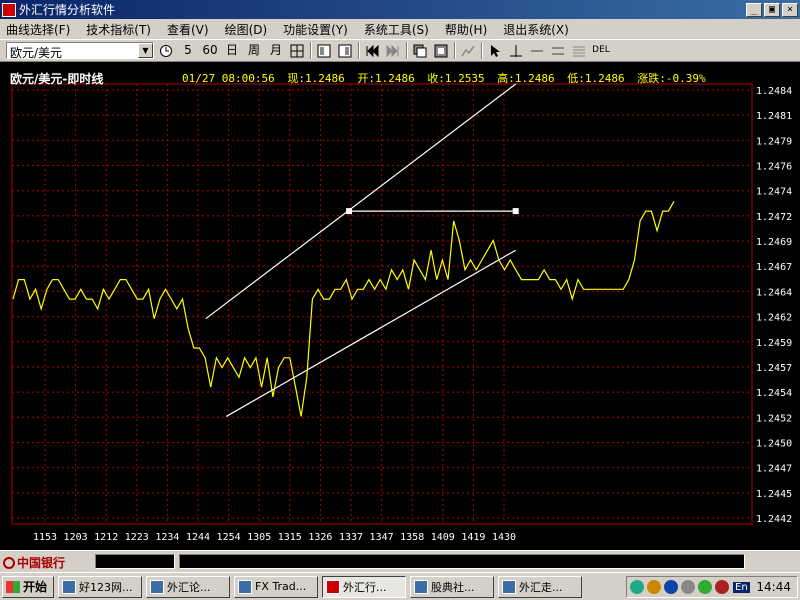 This screenshot has width=800, height=600. What do you see at coordinates (166, 50) in the screenshot?
I see `clock-icon` at bounding box center [166, 50].